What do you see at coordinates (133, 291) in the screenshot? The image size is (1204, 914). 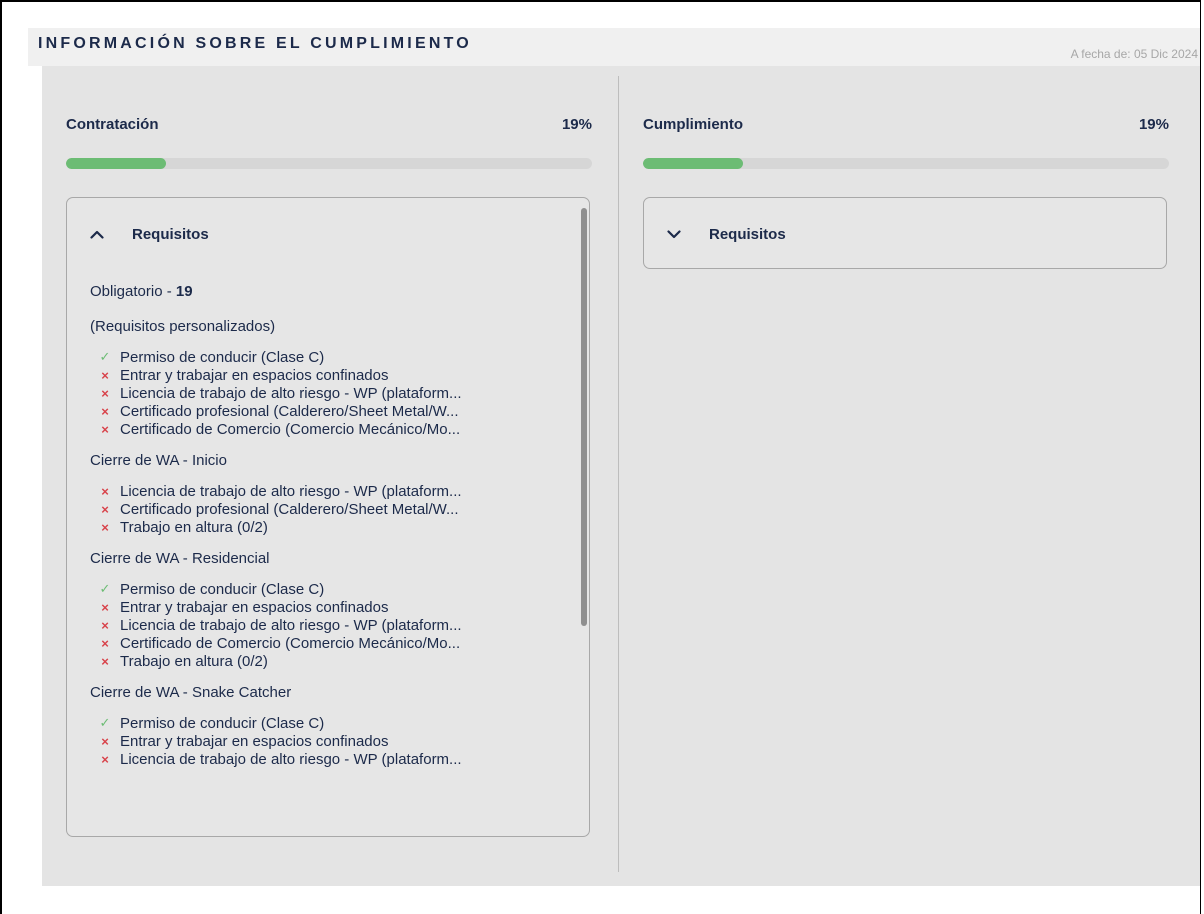 I see `mandatory-label: Obligatorio -` at bounding box center [133, 291].